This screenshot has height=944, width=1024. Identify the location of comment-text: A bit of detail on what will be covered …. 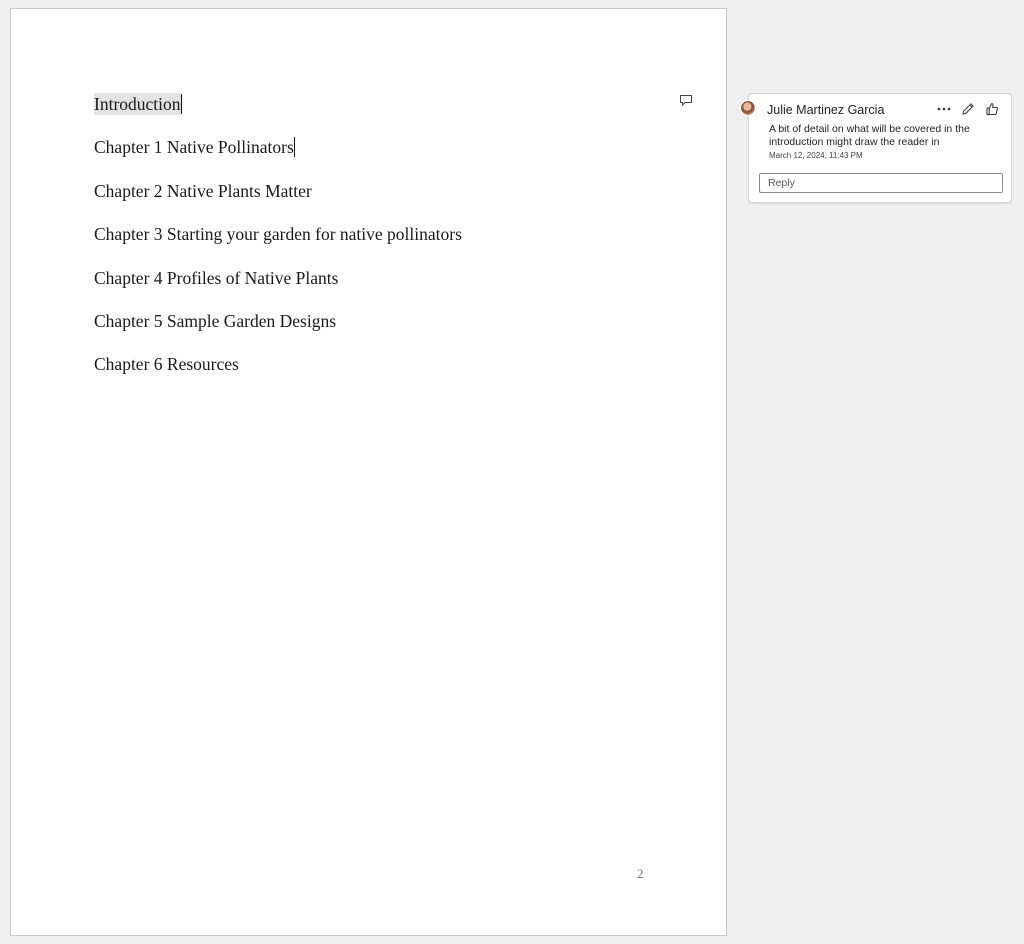
(869, 135).